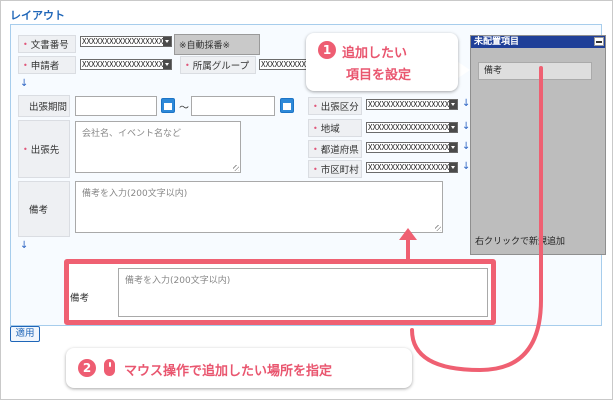 The image size is (613, 400). I want to click on pref-select: XXXXXXXXXXXXXXXXXXXX, so click(412, 147).